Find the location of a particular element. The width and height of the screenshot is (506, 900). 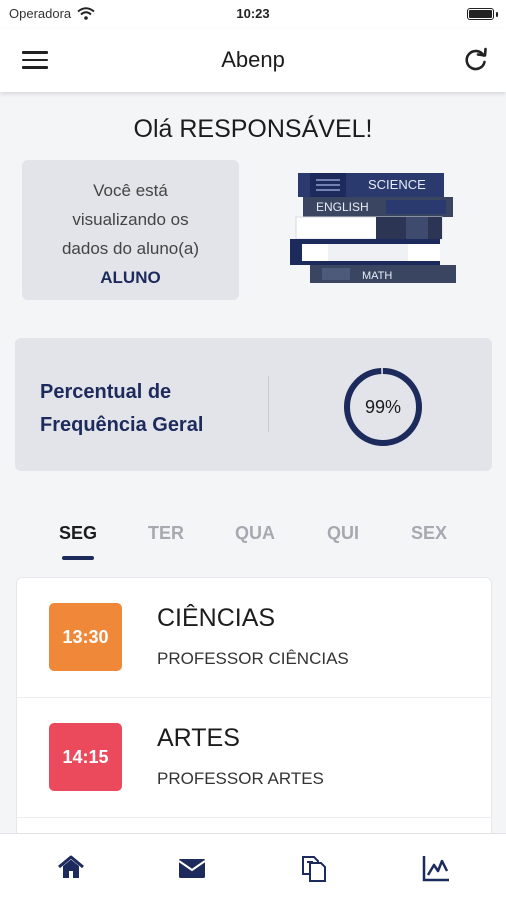

battery-icon is located at coordinates (480, 14).